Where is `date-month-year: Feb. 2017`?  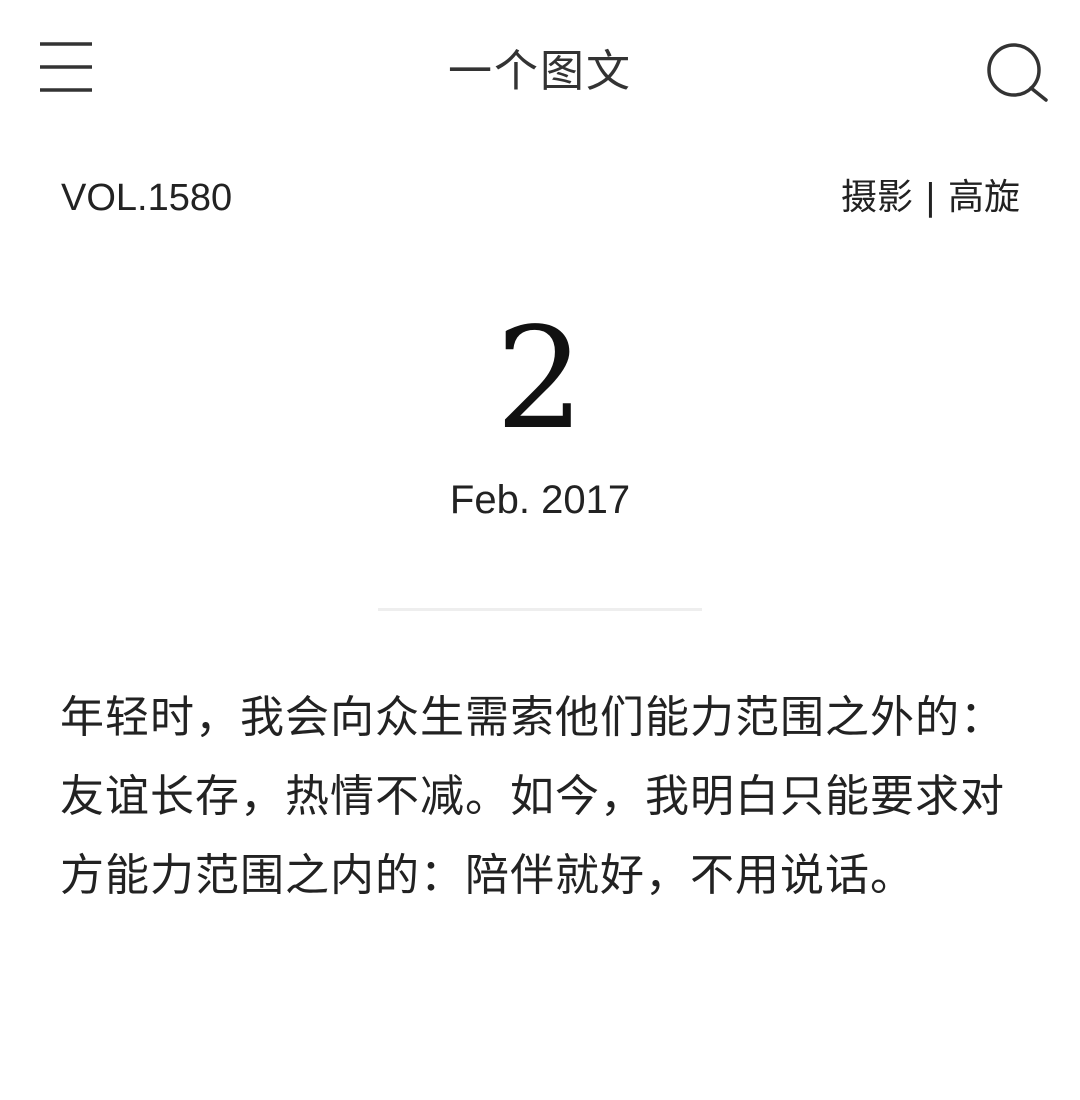
date-month-year: Feb. 2017 is located at coordinates (540, 500).